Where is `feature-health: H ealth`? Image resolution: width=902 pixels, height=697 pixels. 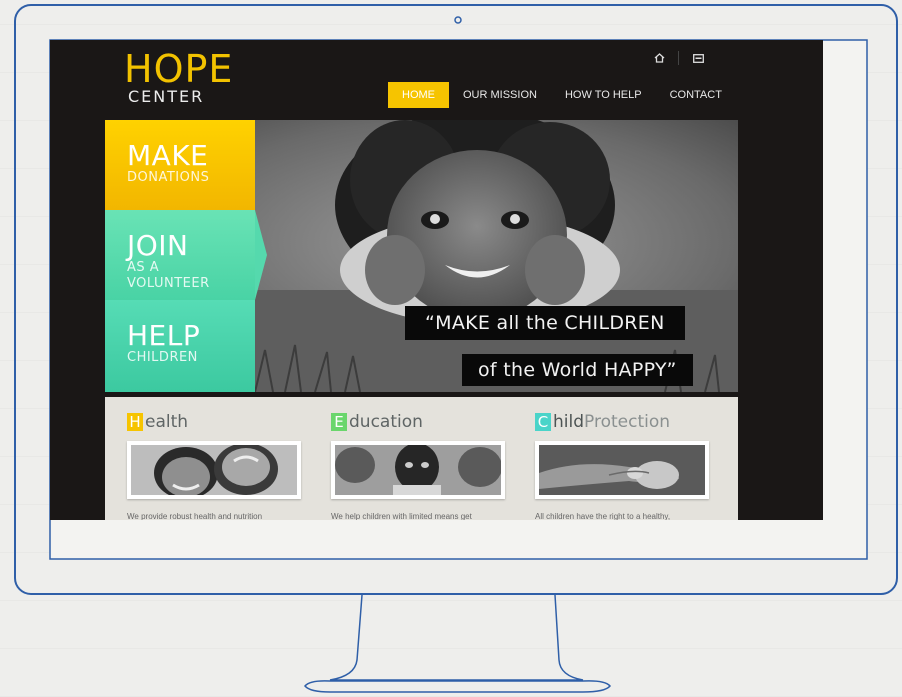
feature-health: H ealth is located at coordinates (221, 415).